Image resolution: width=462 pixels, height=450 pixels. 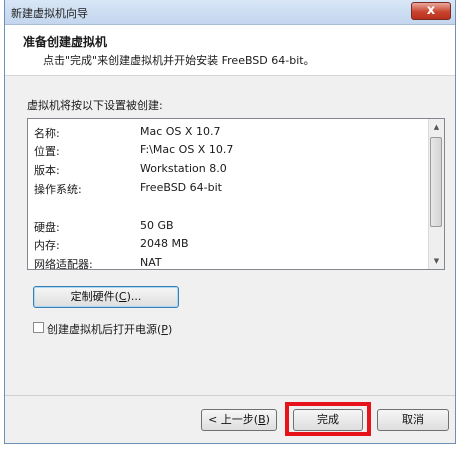 I want to click on setting-key: 版本:, so click(x=47, y=170).